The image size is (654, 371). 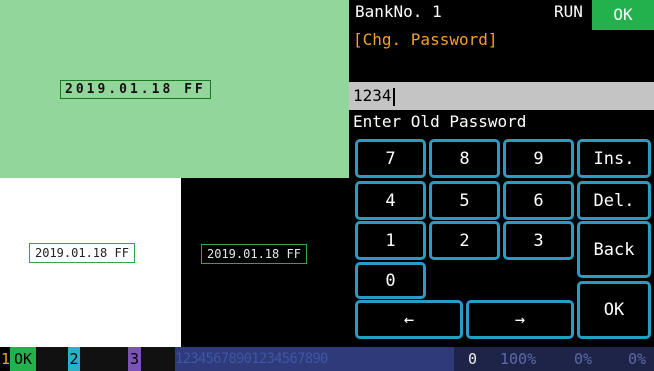 What do you see at coordinates (6, 359) in the screenshot?
I see `channel-1-number: 1` at bounding box center [6, 359].